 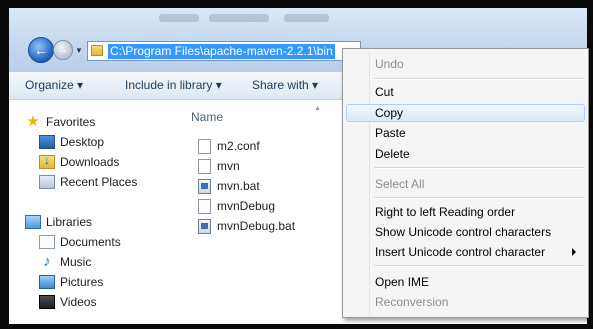 I want to click on share-with-button: Share with ▾, so click(x=285, y=85).